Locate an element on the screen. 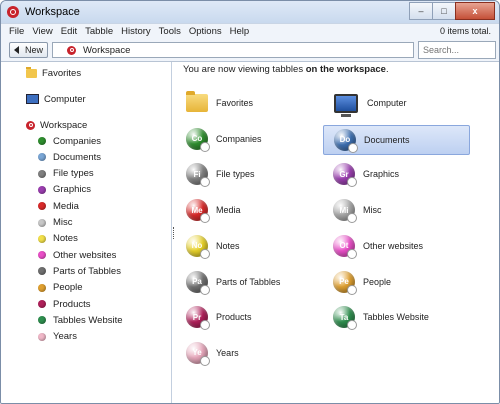 Image resolution: width=500 pixels, height=404 pixels. tabble-ball-icon: Ta is located at coordinates (345, 318).